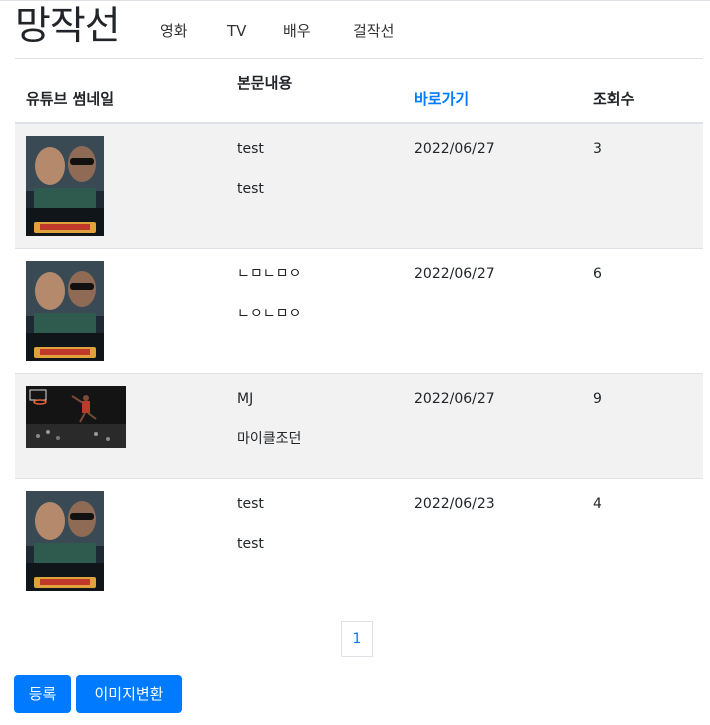 This screenshot has height=725, width=710. Describe the element at coordinates (359, 92) in the screenshot. I see `table-header: 유튜브 썸네일 본문내용 바로가기 조회수` at that location.